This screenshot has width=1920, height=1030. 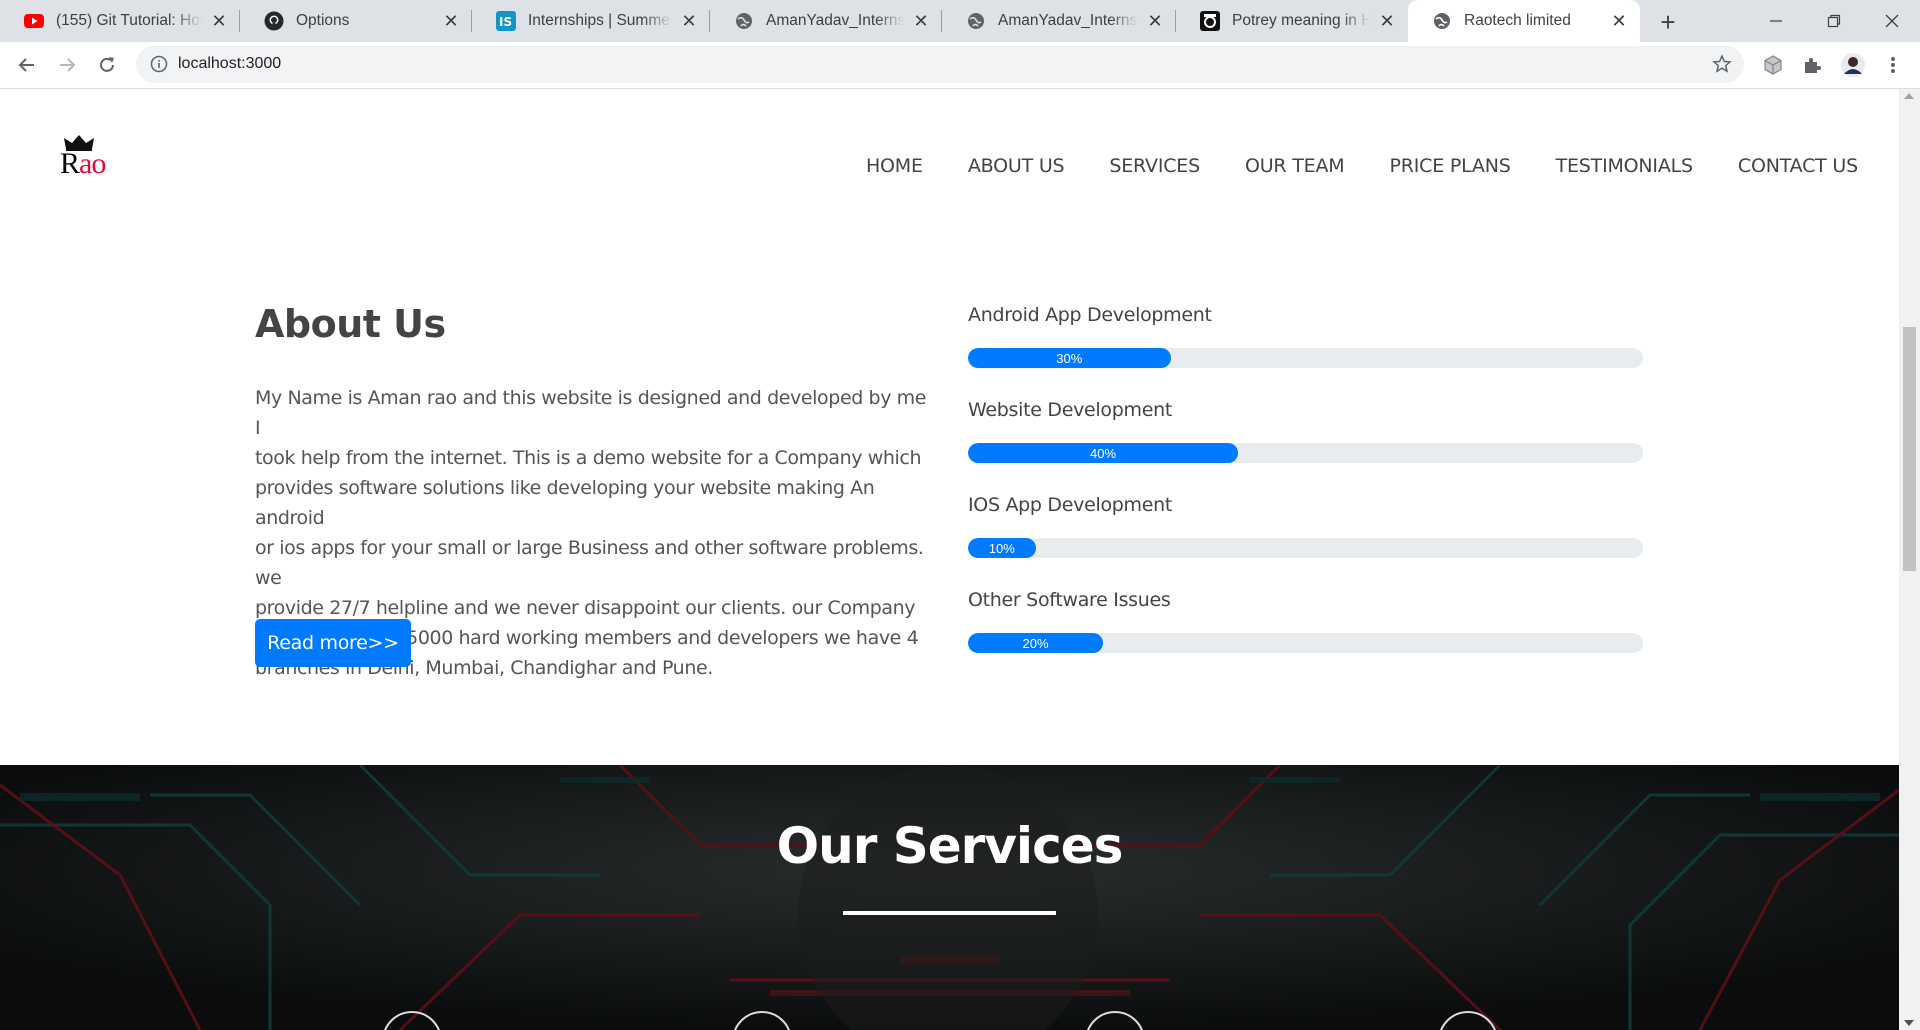 I want to click on bookmark-star-icon, so click(x=1722, y=66).